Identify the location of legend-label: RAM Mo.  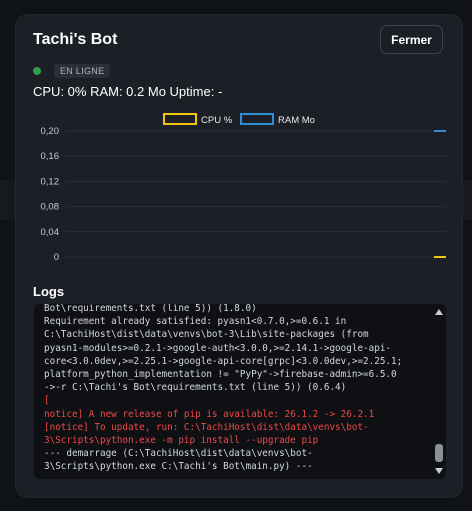
(296, 120).